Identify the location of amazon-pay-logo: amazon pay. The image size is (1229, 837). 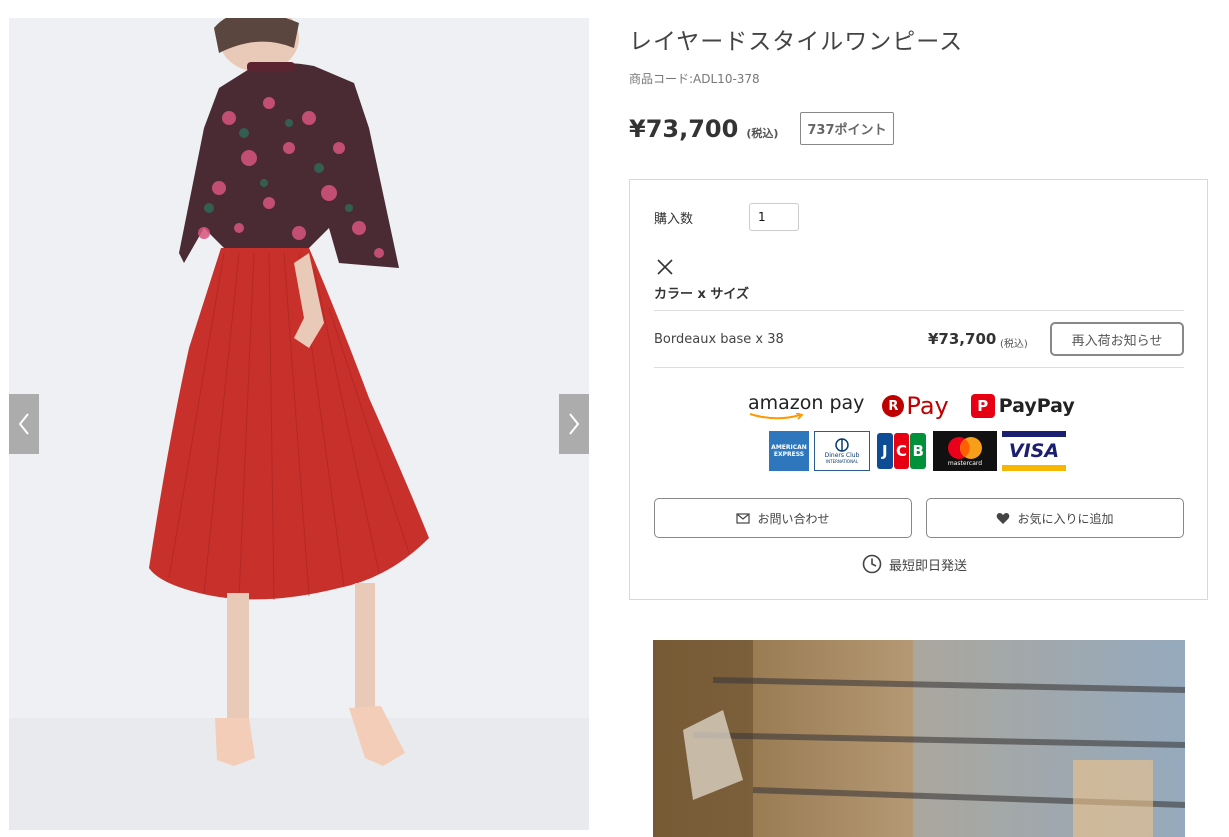
(806, 406).